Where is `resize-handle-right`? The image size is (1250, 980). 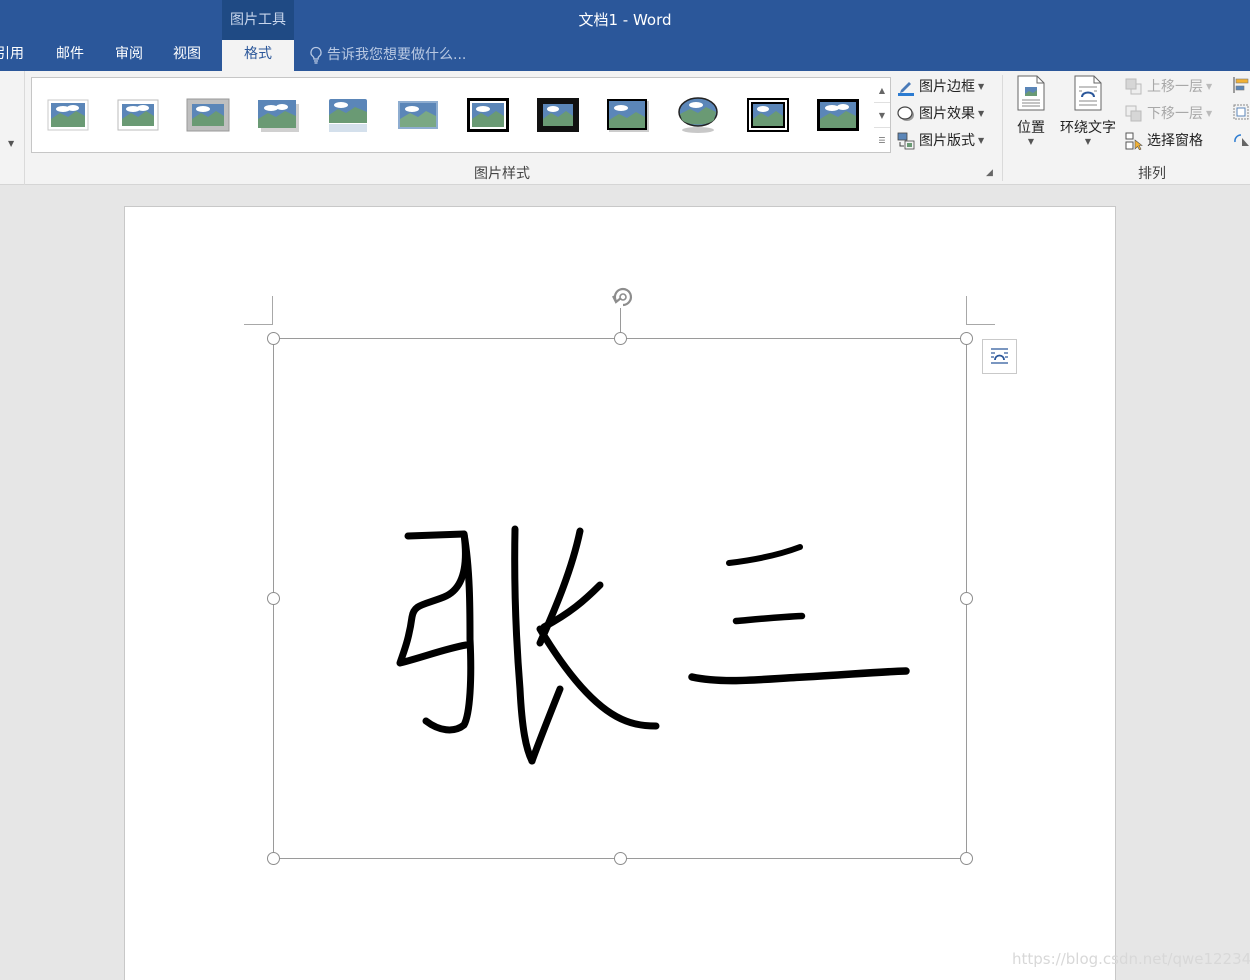 resize-handle-right is located at coordinates (966, 598).